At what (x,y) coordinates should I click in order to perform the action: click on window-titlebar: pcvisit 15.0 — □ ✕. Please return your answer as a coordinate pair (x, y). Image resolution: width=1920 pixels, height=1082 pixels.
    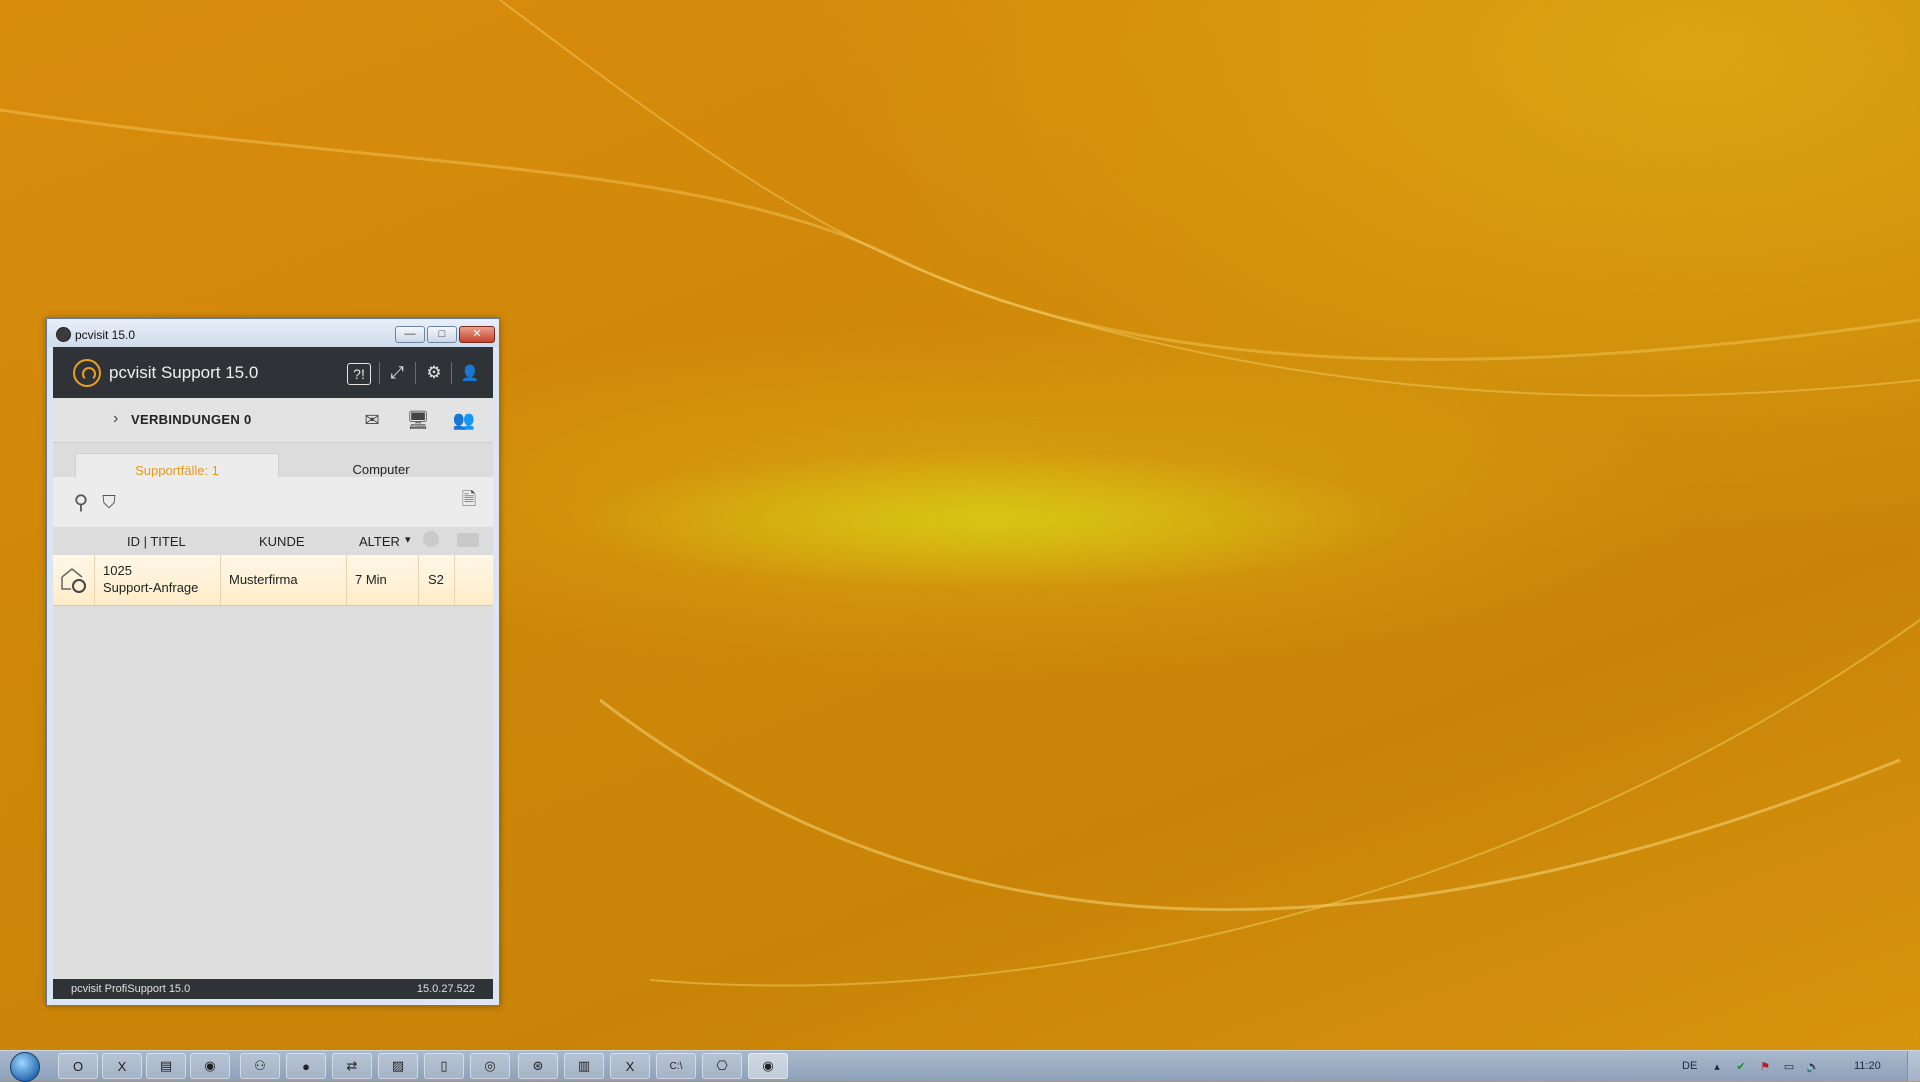
    Looking at the image, I should click on (273, 333).